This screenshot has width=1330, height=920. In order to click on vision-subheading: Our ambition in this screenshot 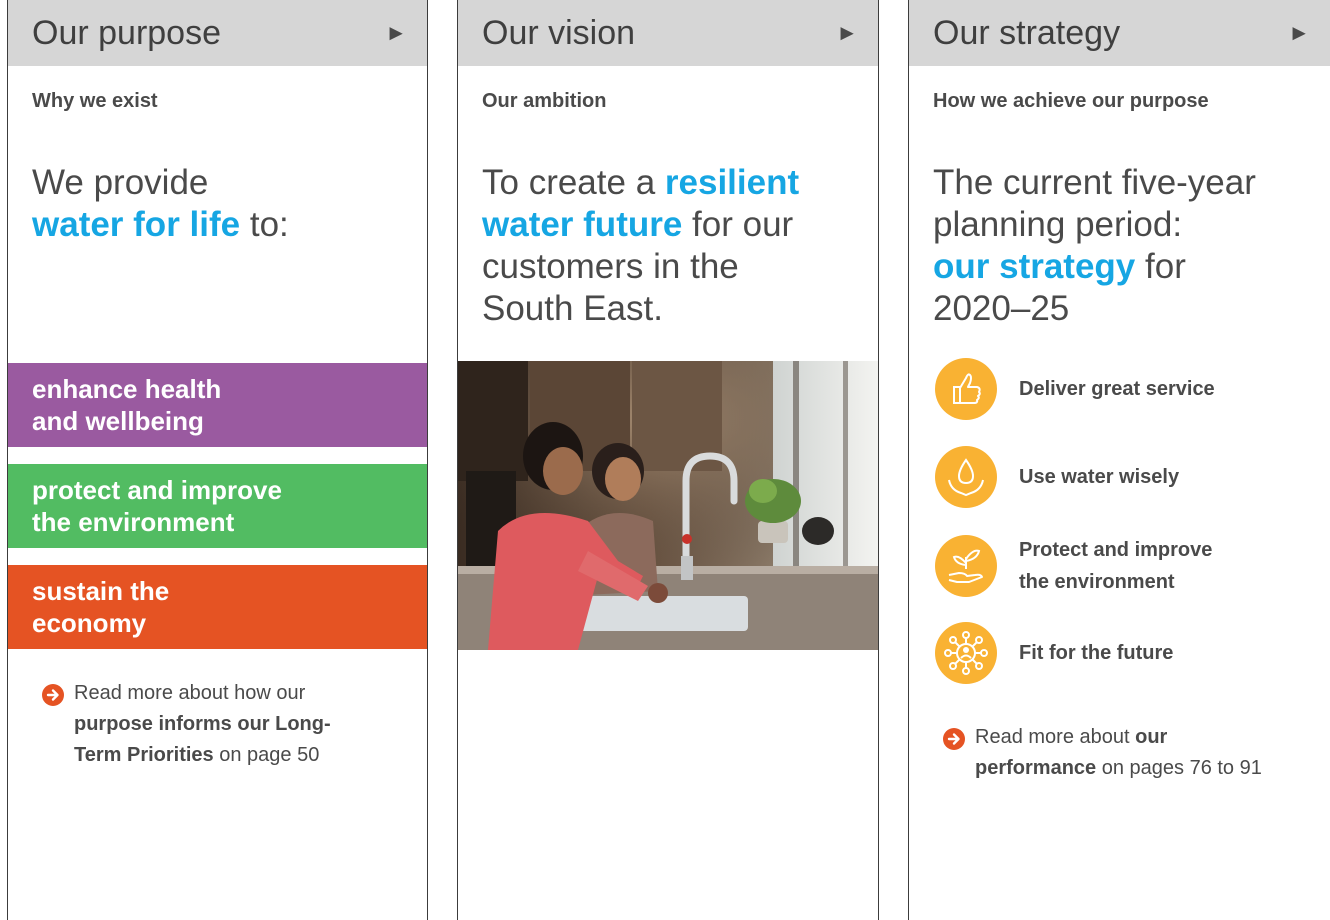, I will do `click(544, 101)`.